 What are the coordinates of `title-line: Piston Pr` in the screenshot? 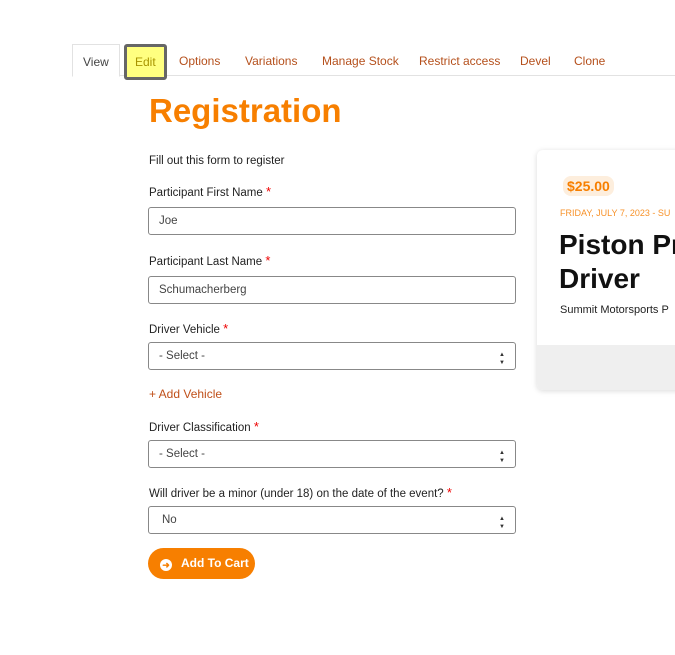 It's located at (617, 244).